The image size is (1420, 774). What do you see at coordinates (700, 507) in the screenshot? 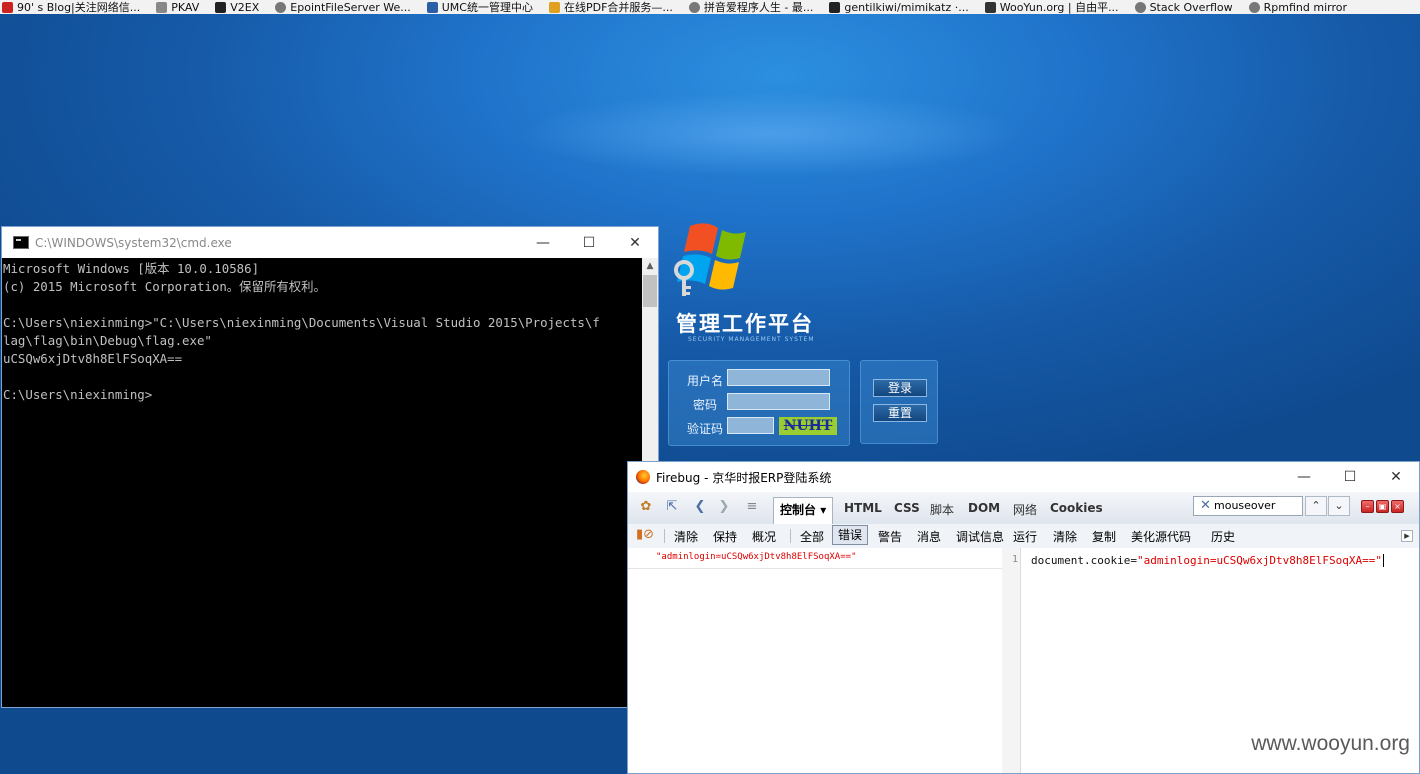
I see `back-icon: ❮` at bounding box center [700, 507].